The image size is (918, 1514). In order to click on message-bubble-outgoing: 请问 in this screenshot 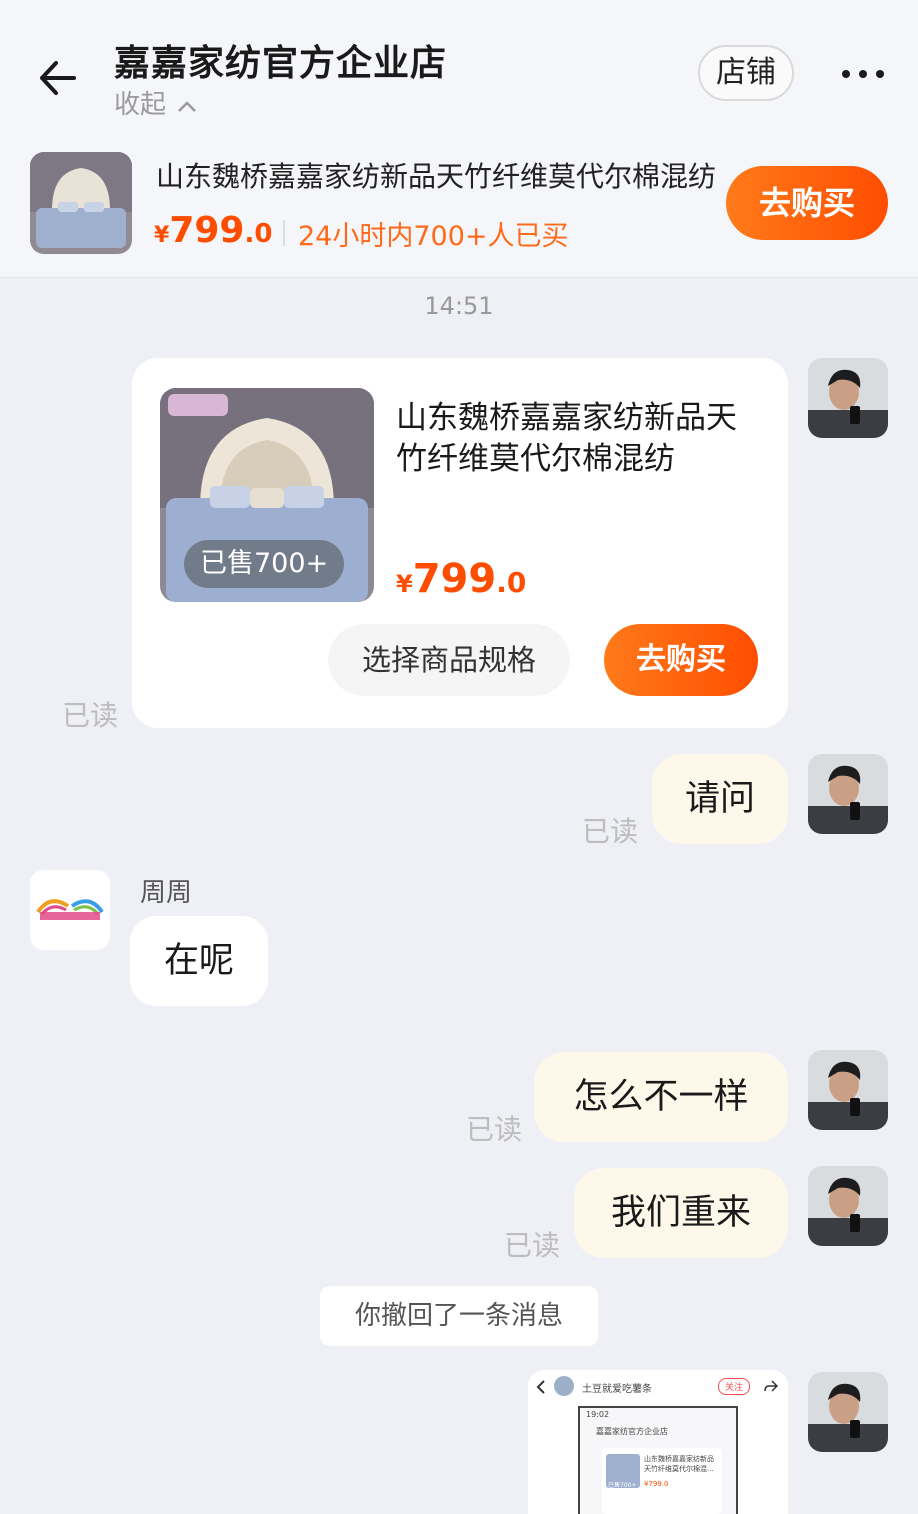, I will do `click(720, 799)`.